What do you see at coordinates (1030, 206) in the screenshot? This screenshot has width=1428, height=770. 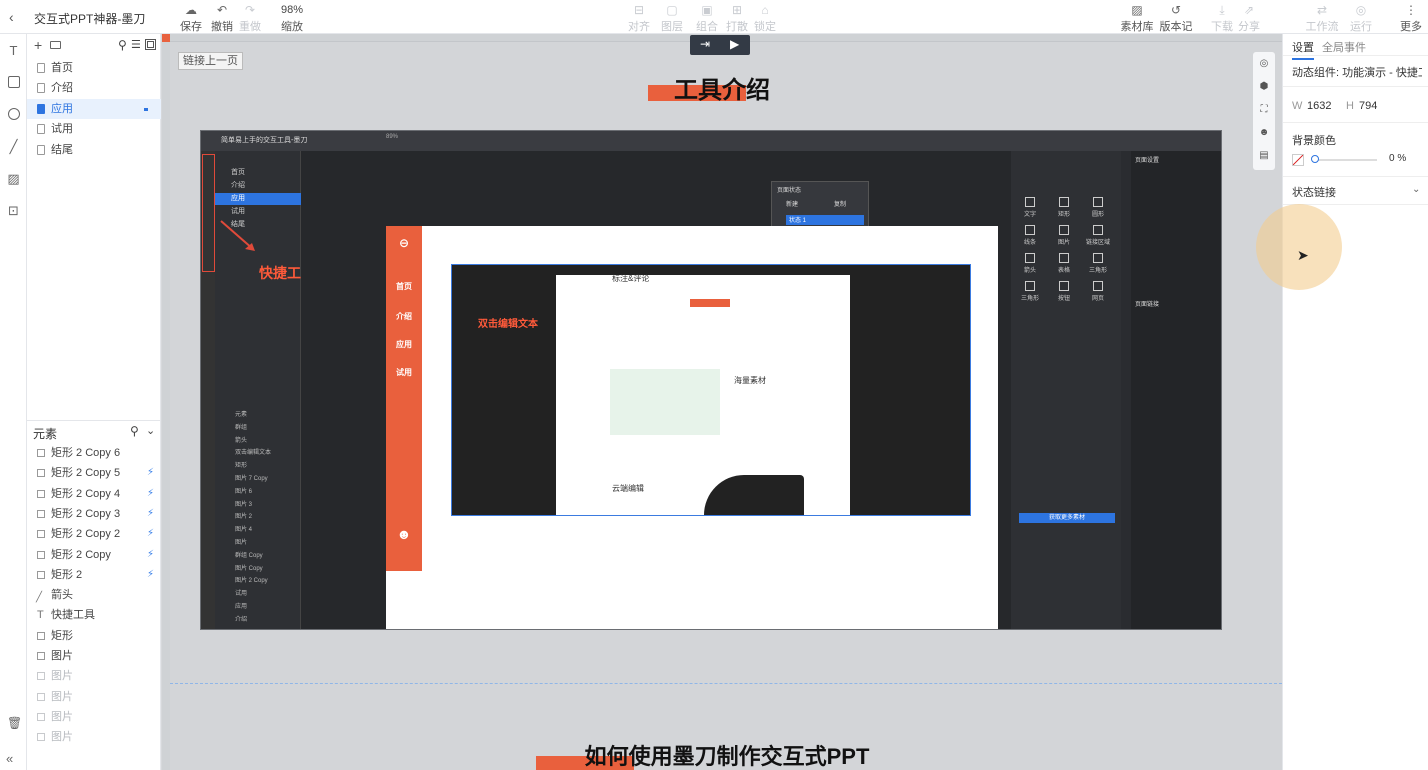 I see `screenshot-component-tile: 文字` at bounding box center [1030, 206].